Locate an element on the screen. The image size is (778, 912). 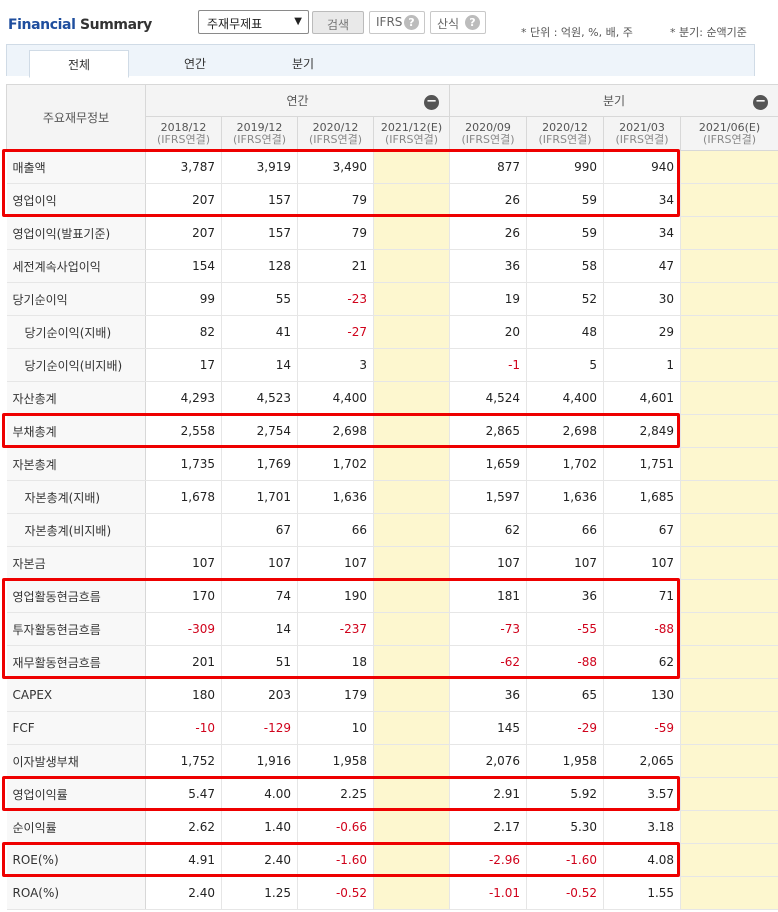
table-row: 부채총계 2,558 2,754 2,698 2,865 2,698 2,849 is located at coordinates (392, 431).